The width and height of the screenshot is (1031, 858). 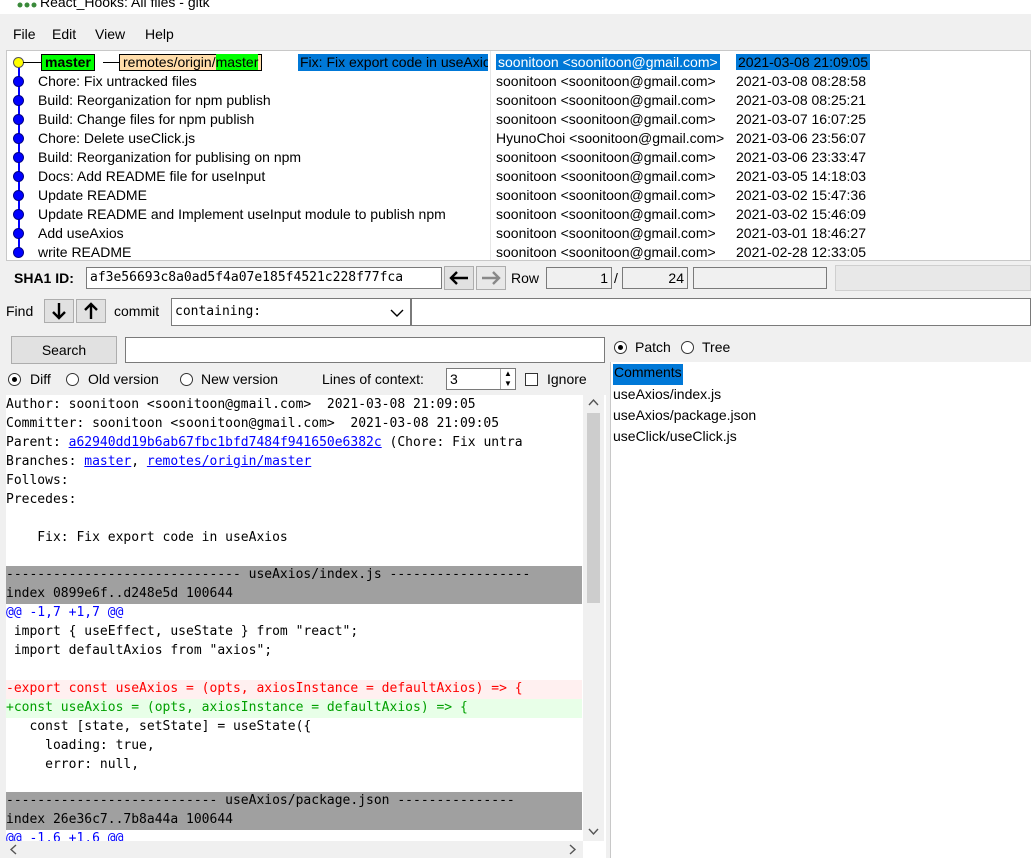 What do you see at coordinates (225, 442) in the screenshot?
I see `parent-link: a62940dd19b6ab67fbc1bfd7484f941650e6382c` at bounding box center [225, 442].